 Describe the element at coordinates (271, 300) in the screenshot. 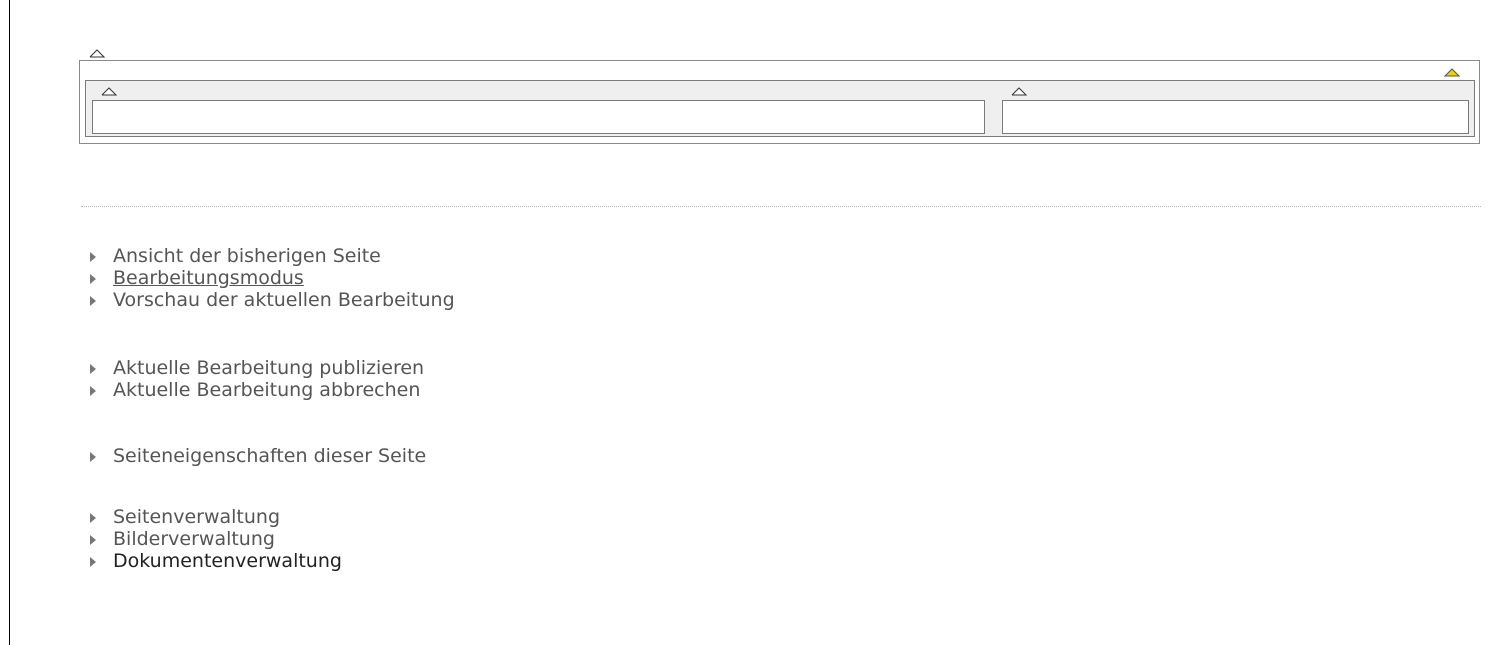

I see `menu-item-preview: Vorschau der aktuellen Bearbeitung` at that location.